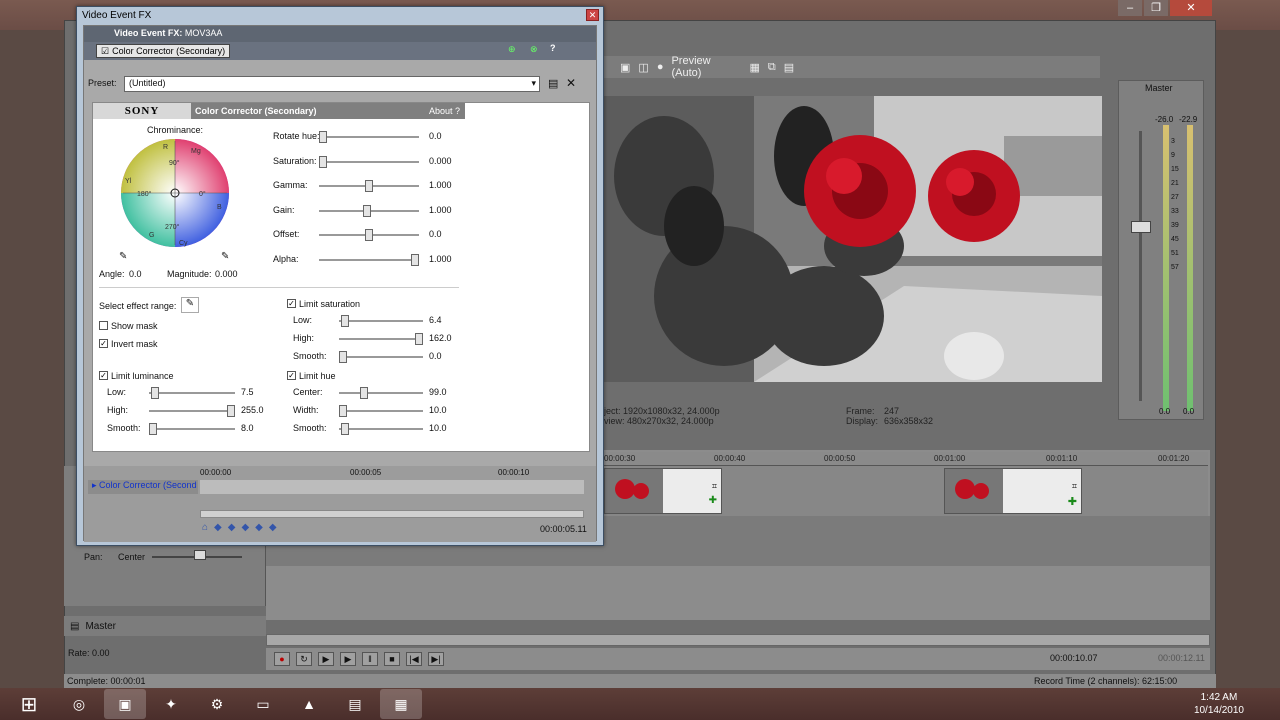 The height and width of the screenshot is (720, 1280). I want to click on video-clip: ⌗ ✚, so click(663, 491).